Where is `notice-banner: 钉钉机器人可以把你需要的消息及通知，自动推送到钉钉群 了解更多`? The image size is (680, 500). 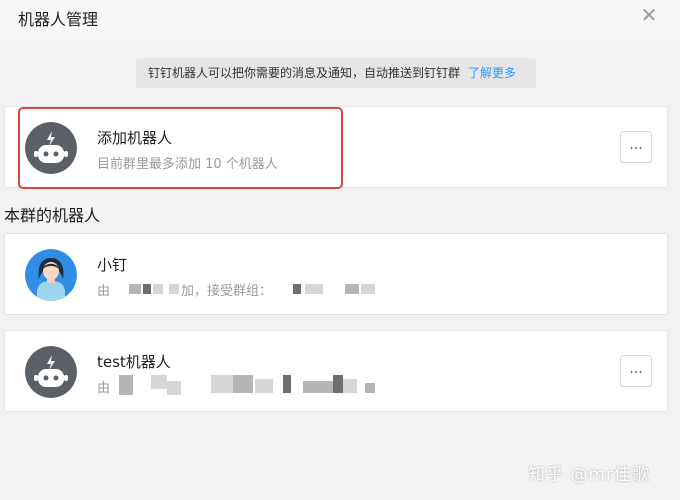
notice-banner: 钉钉机器人可以把你需要的消息及通知，自动推送到钉钉群 了解更多 is located at coordinates (336, 73).